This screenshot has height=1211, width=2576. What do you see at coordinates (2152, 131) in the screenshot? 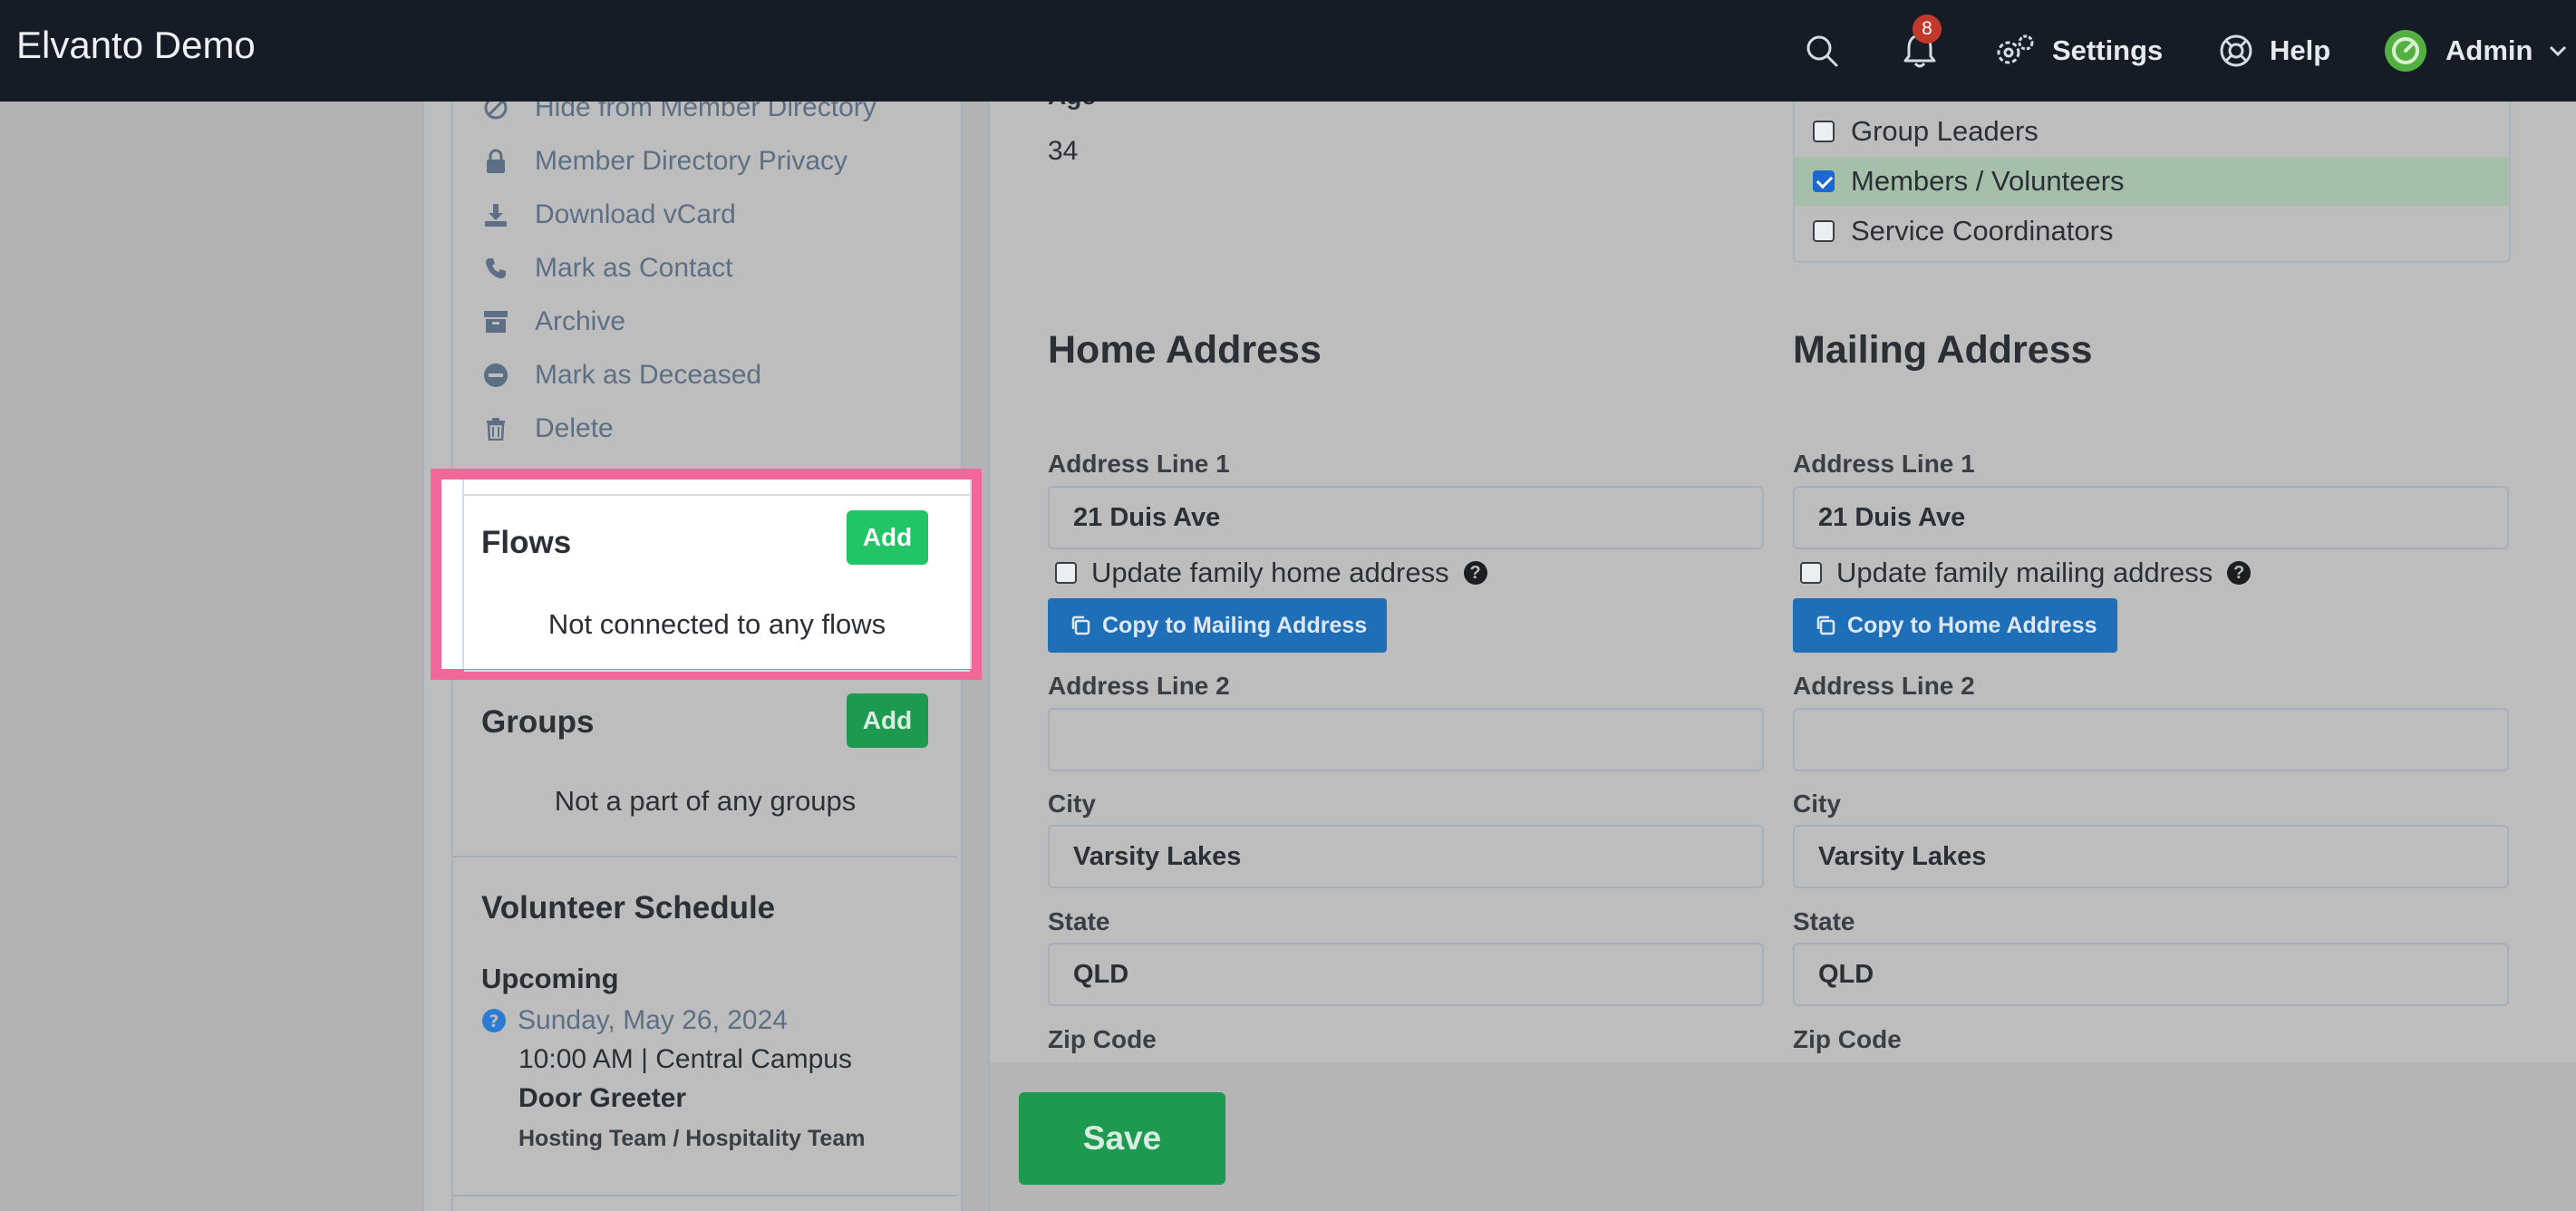
I see `permission-group-leaders: Group Leaders` at bounding box center [2152, 131].